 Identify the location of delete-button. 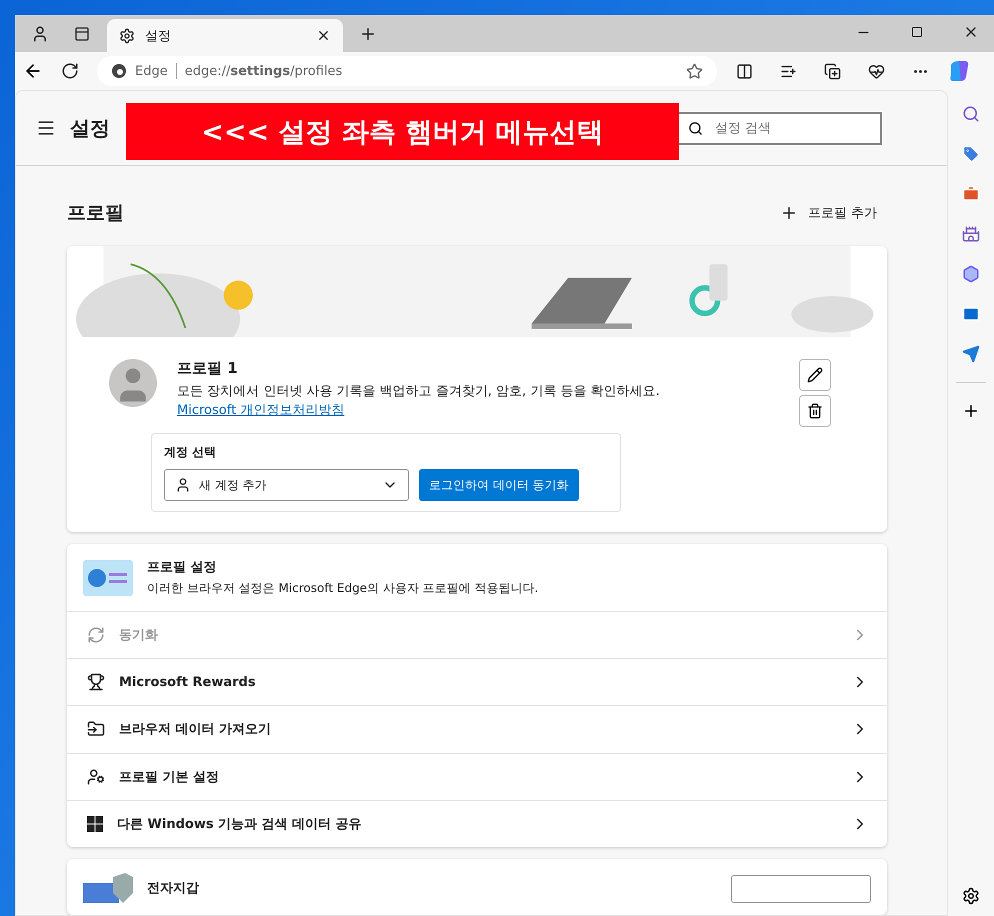
(815, 411).